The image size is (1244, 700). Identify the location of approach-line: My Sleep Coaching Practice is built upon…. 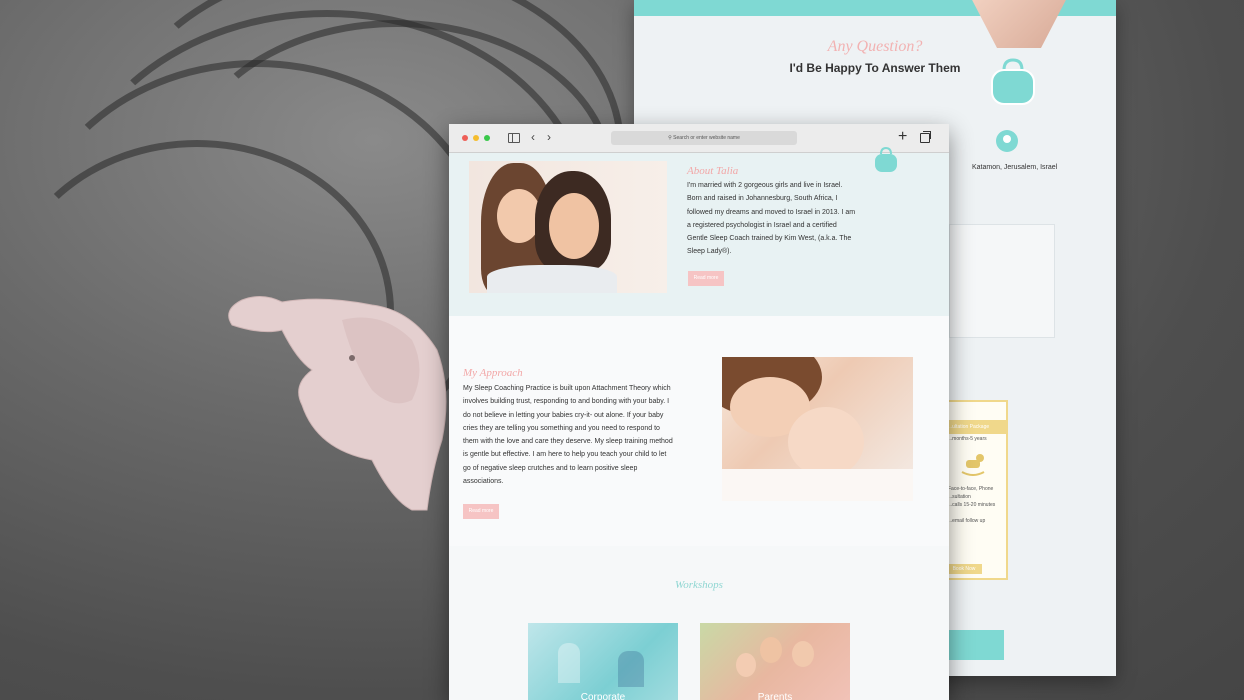
(567, 388).